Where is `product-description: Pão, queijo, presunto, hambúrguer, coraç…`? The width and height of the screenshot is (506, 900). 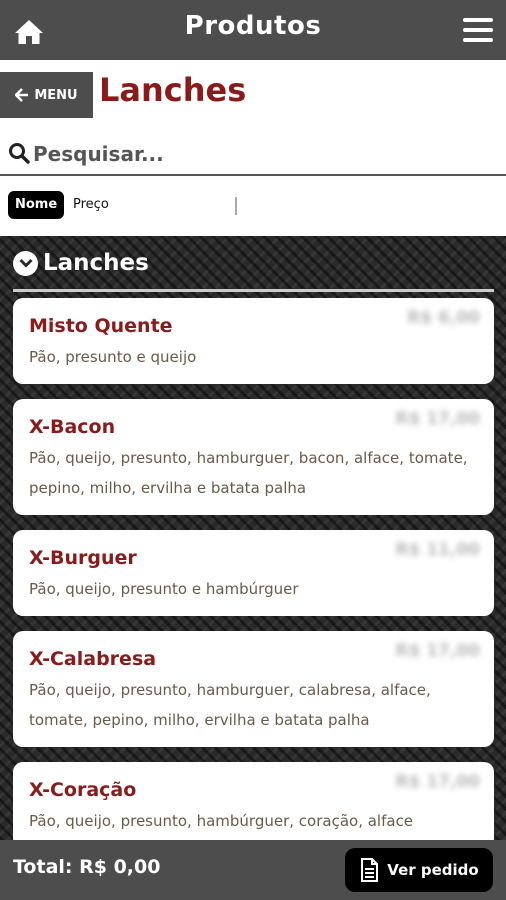
product-description: Pão, queijo, presunto, hambúrguer, coraç… is located at coordinates (221, 821).